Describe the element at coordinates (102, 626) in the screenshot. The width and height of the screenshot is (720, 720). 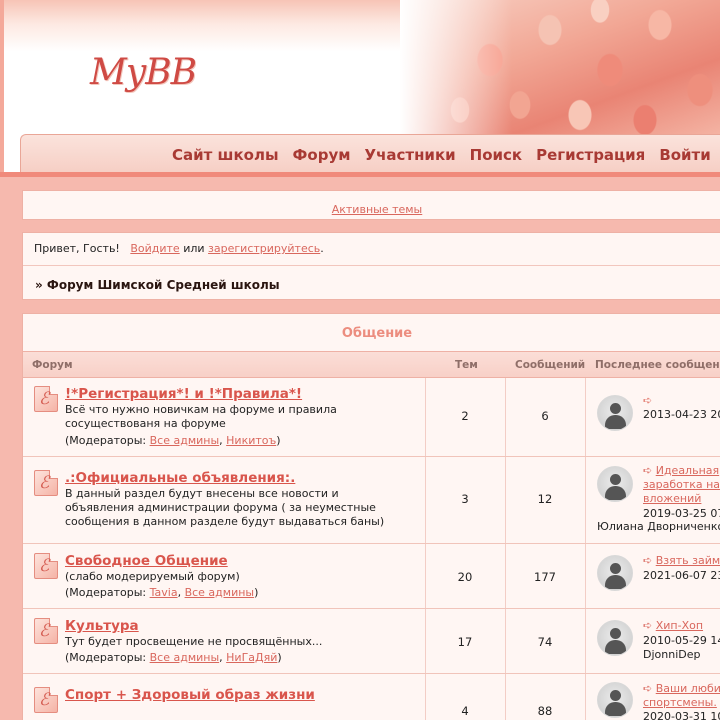
I see `forum-title: Культура` at that location.